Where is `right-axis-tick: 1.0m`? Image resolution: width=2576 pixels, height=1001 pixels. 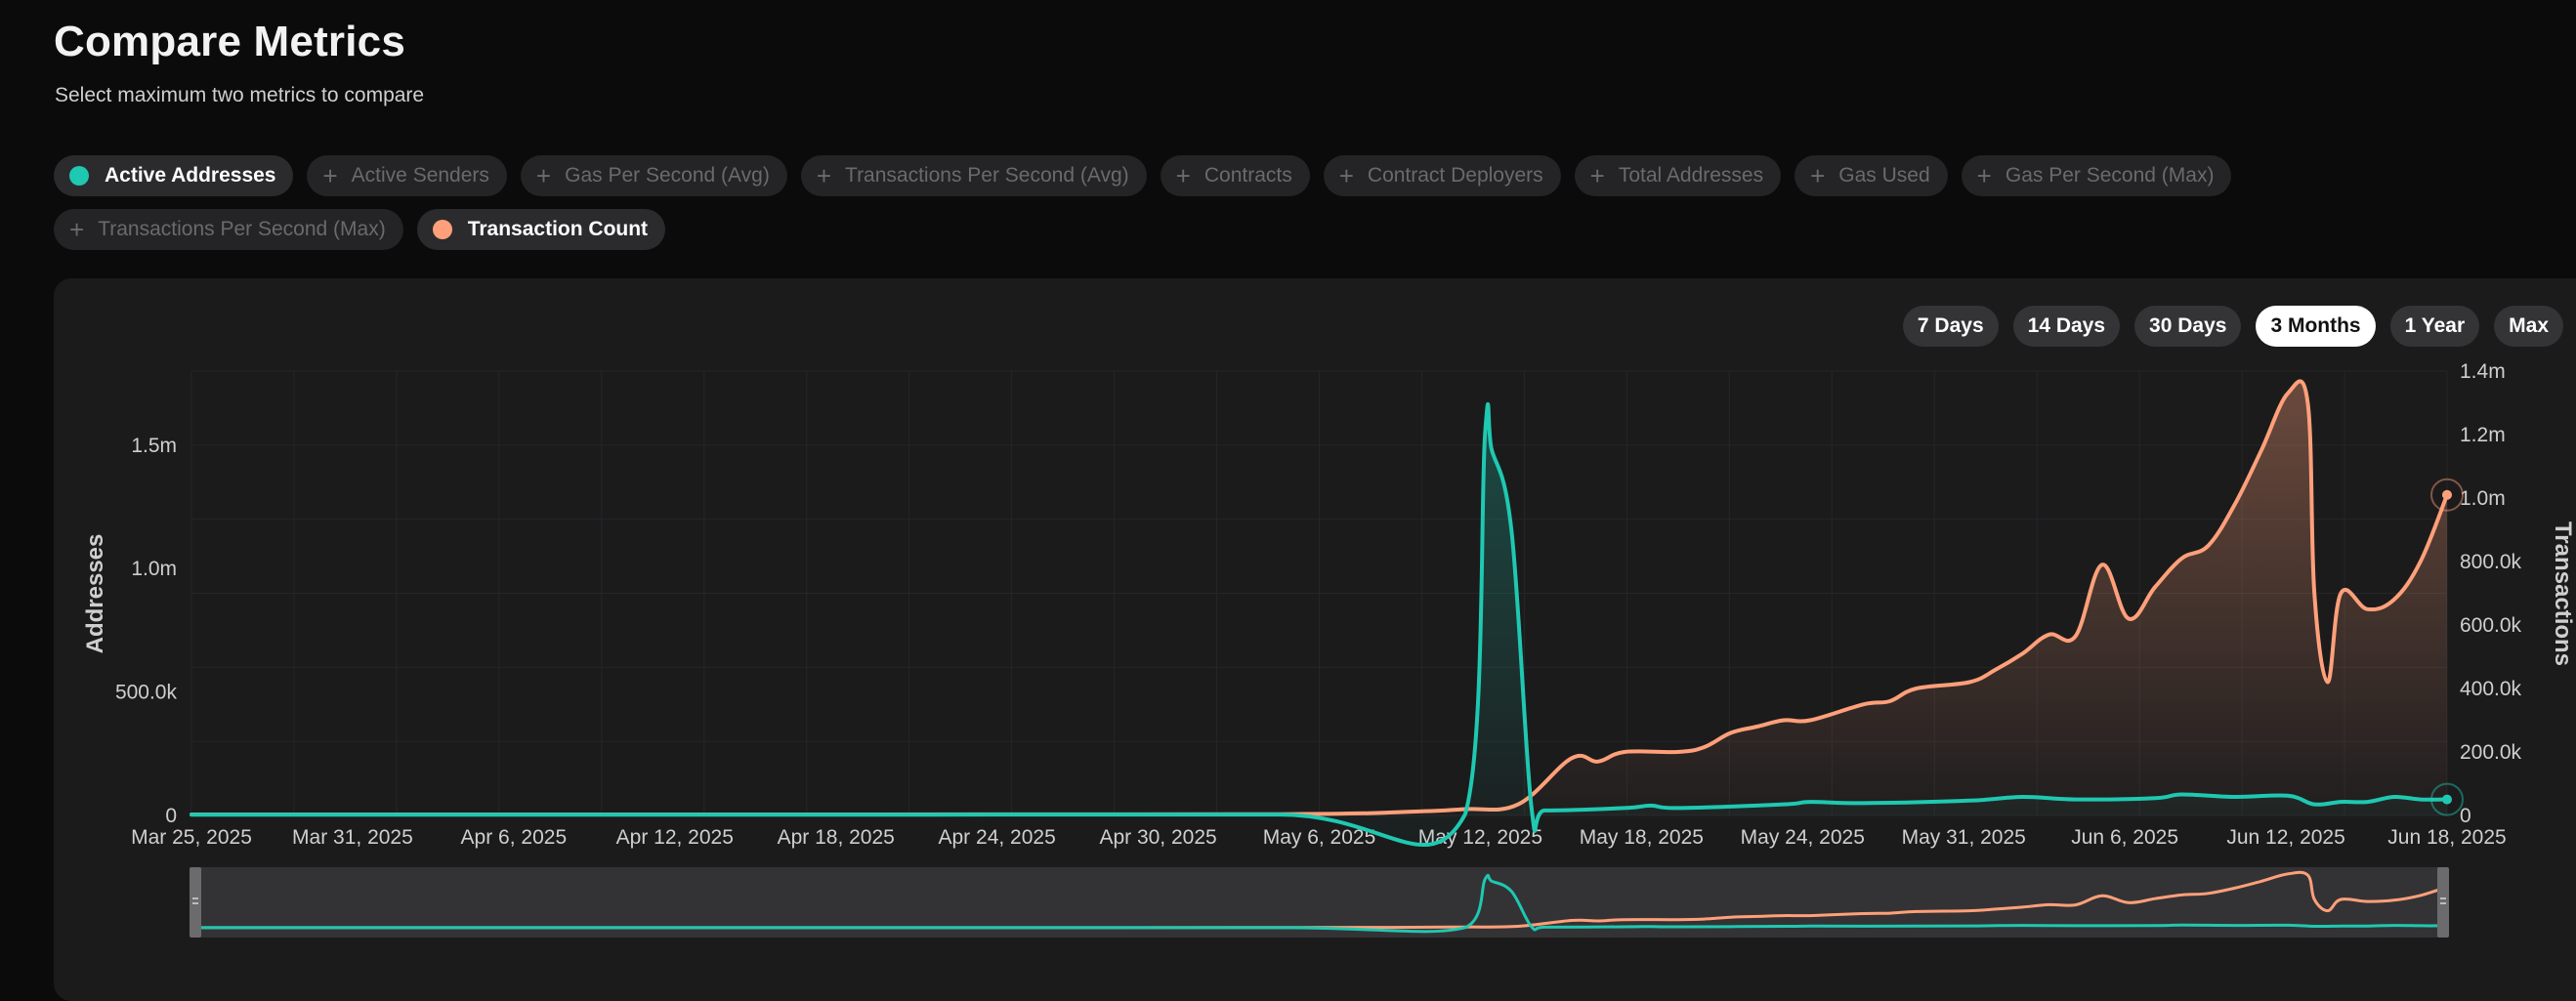 right-axis-tick: 1.0m is located at coordinates (2483, 498).